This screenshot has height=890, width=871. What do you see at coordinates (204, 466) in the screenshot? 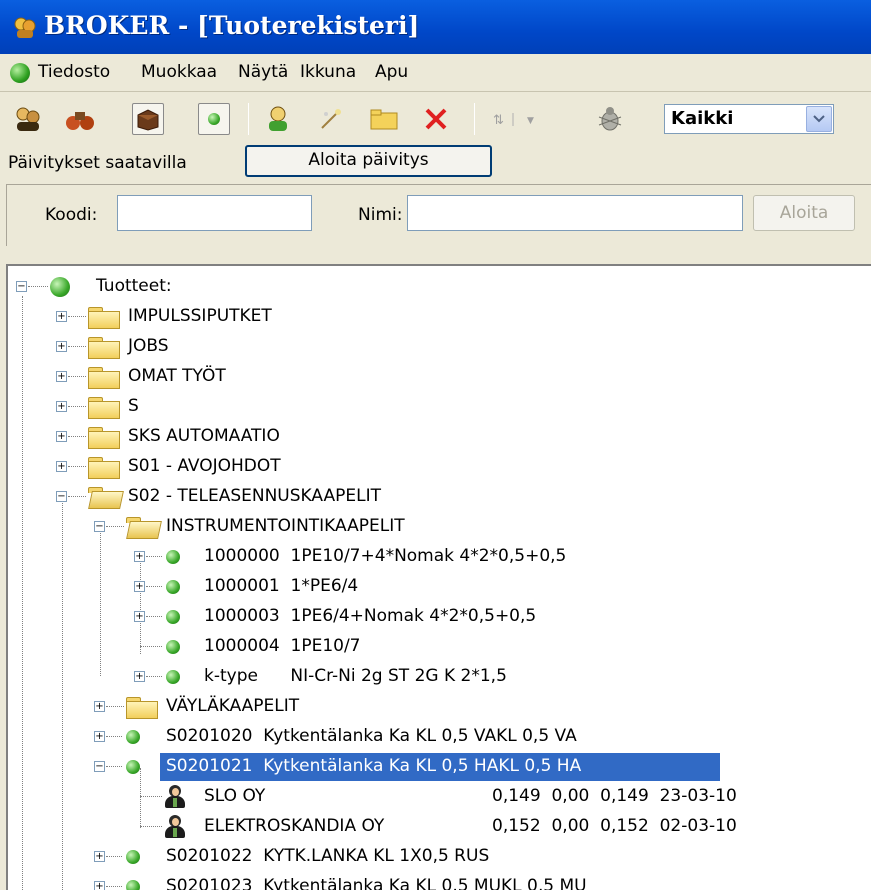
I see `tree-item-label: S01 - AVOJOHDOT` at bounding box center [204, 466].